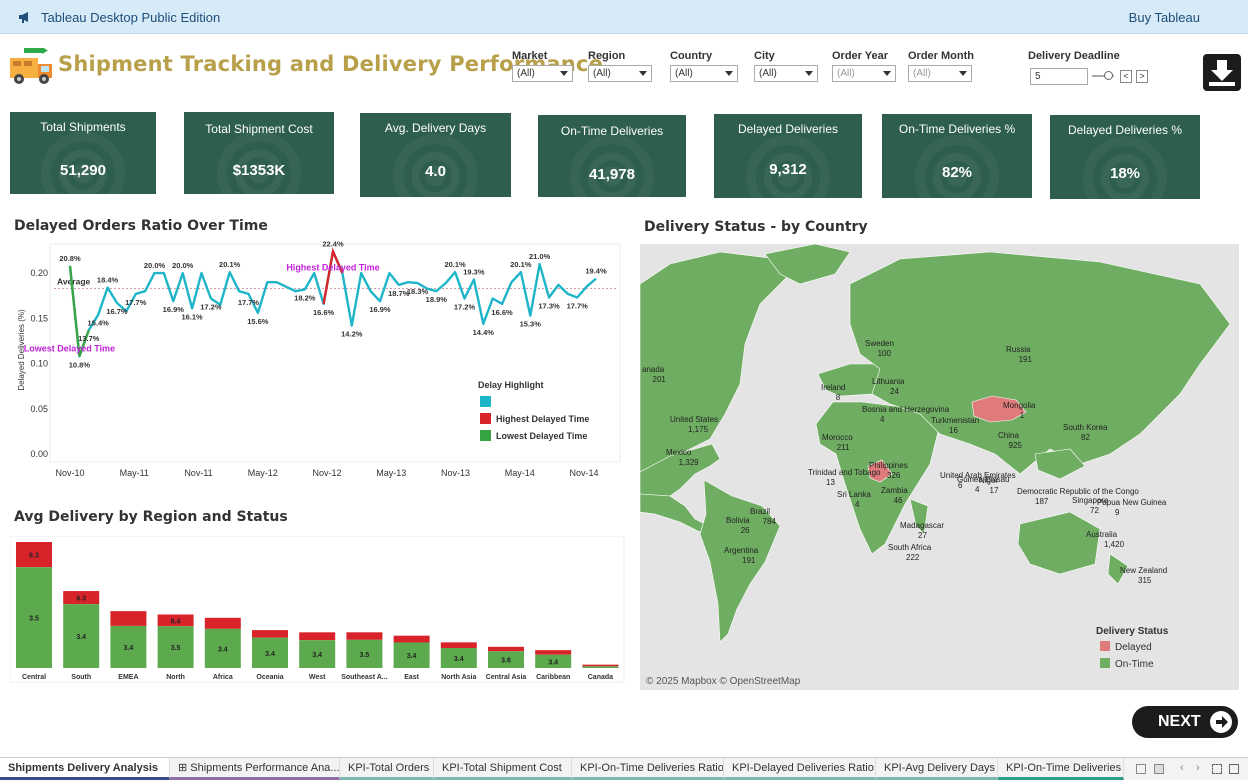  What do you see at coordinates (1141, 769) in the screenshot?
I see `show-sheets-icon` at bounding box center [1141, 769].